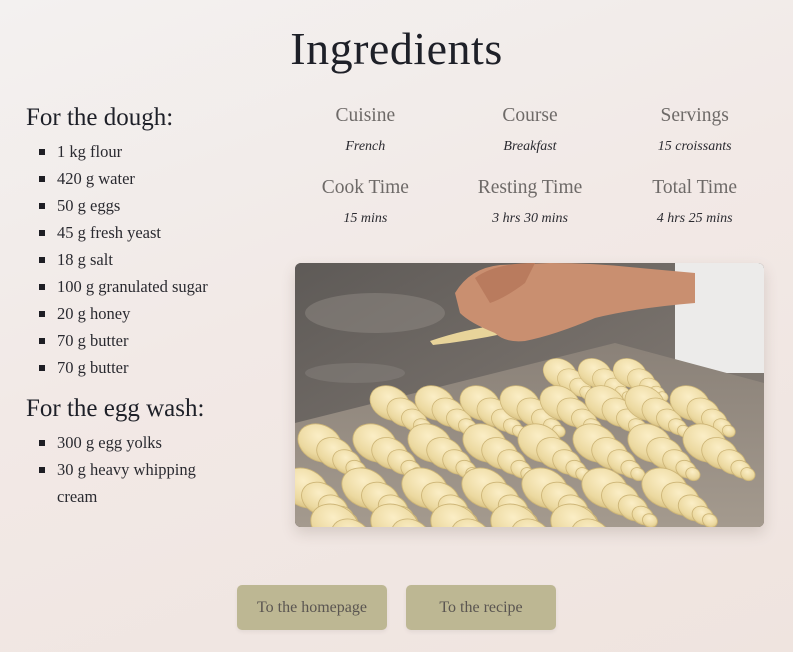  Describe the element at coordinates (157, 205) in the screenshot. I see `list-item: 50 g eggs` at that location.